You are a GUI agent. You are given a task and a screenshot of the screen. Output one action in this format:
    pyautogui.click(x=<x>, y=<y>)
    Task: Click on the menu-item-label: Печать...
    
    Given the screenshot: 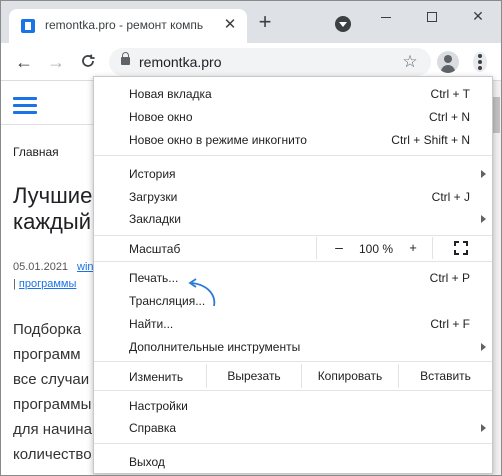 What is the action you would take?
    pyautogui.click(x=154, y=278)
    